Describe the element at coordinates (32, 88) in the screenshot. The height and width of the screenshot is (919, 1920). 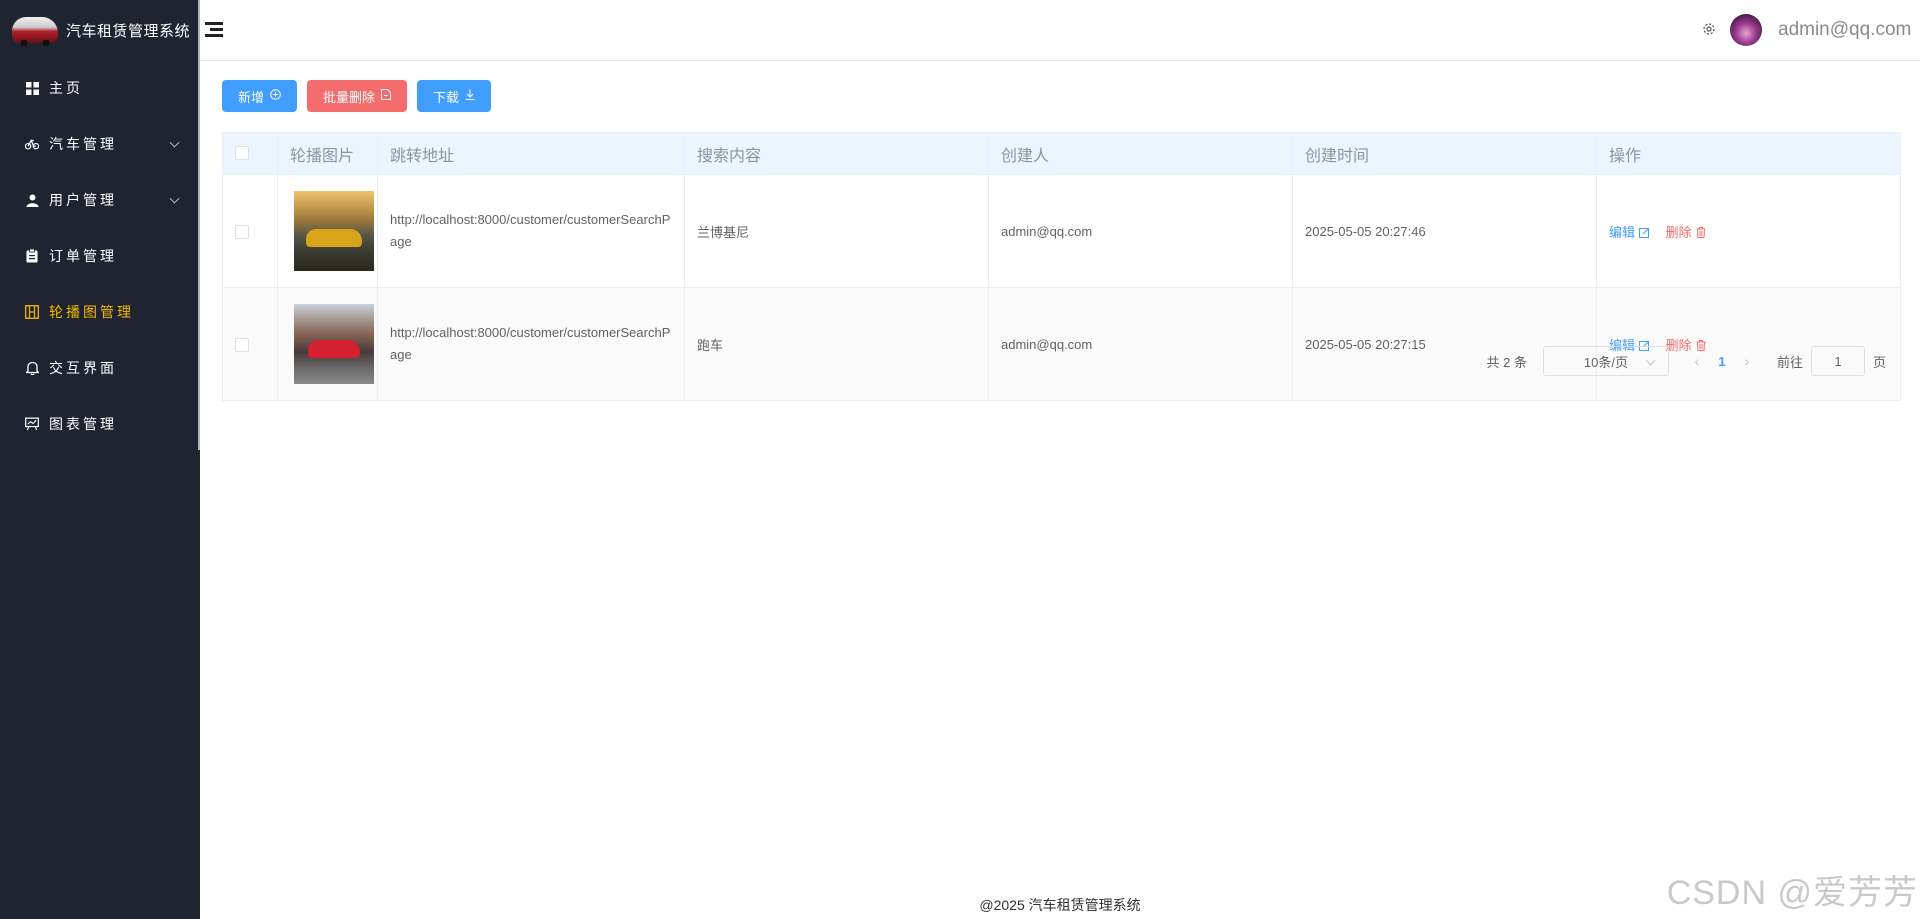
I see `grid-icon` at that location.